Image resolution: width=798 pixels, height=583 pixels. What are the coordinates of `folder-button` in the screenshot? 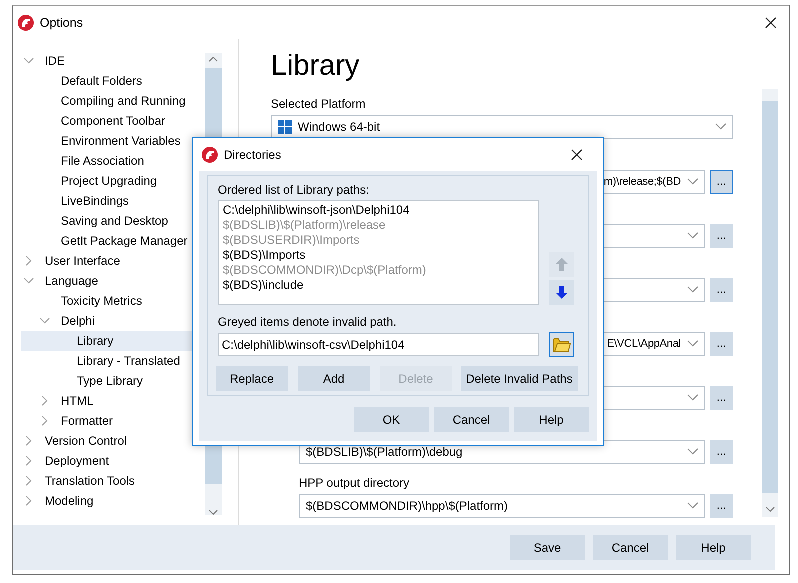 It's located at (561, 344).